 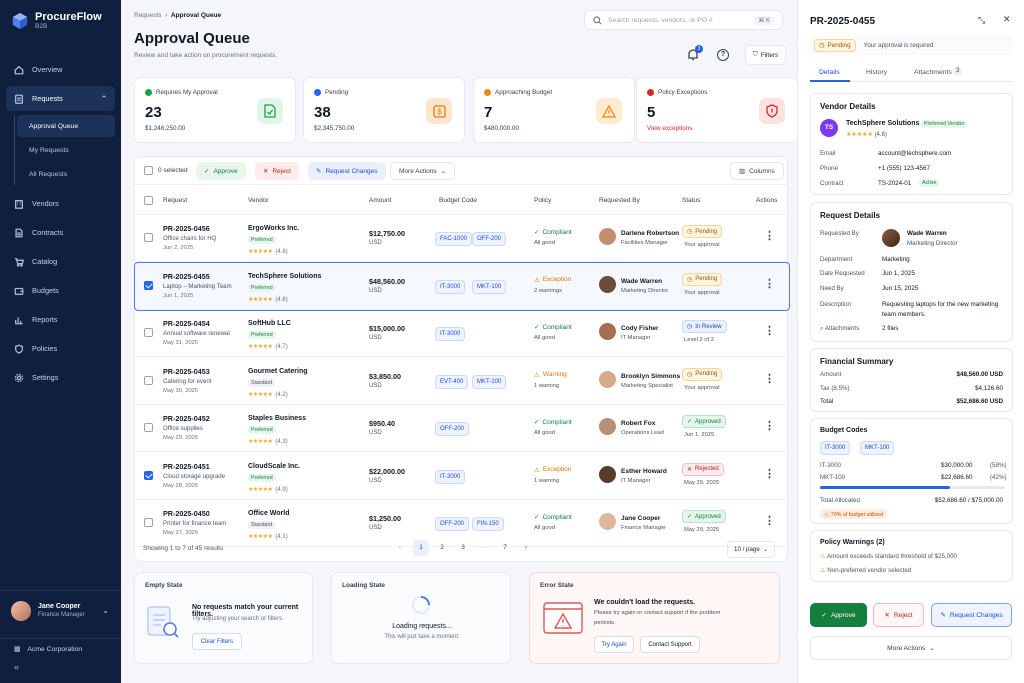 What do you see at coordinates (186, 418) in the screenshot?
I see `request-id: PR-2025-0452` at bounding box center [186, 418].